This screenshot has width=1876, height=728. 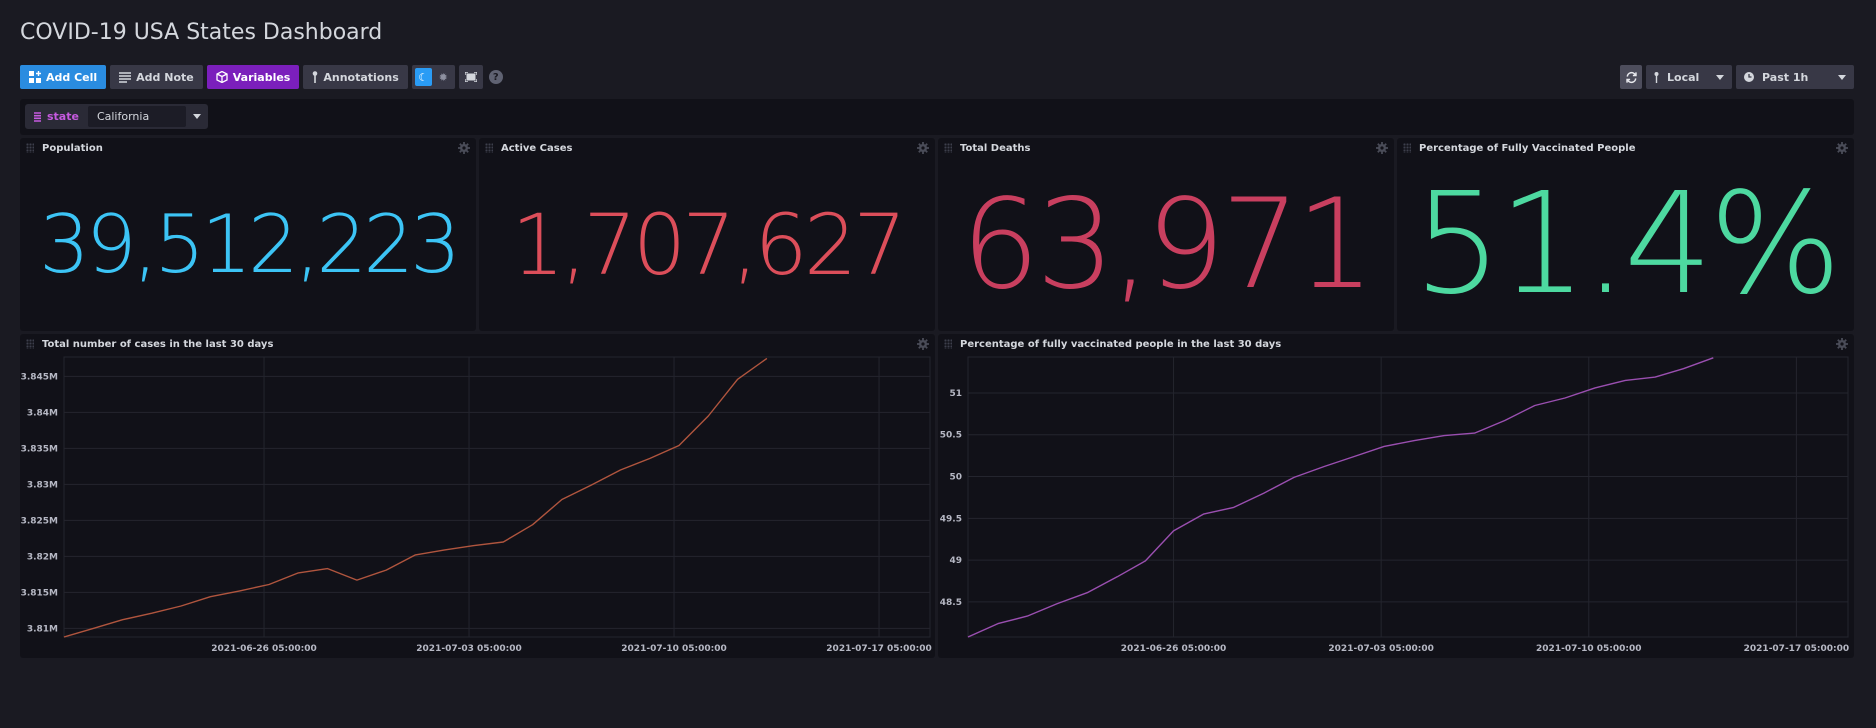 What do you see at coordinates (249, 244) in the screenshot?
I see `population-value: 39,512,223` at bounding box center [249, 244].